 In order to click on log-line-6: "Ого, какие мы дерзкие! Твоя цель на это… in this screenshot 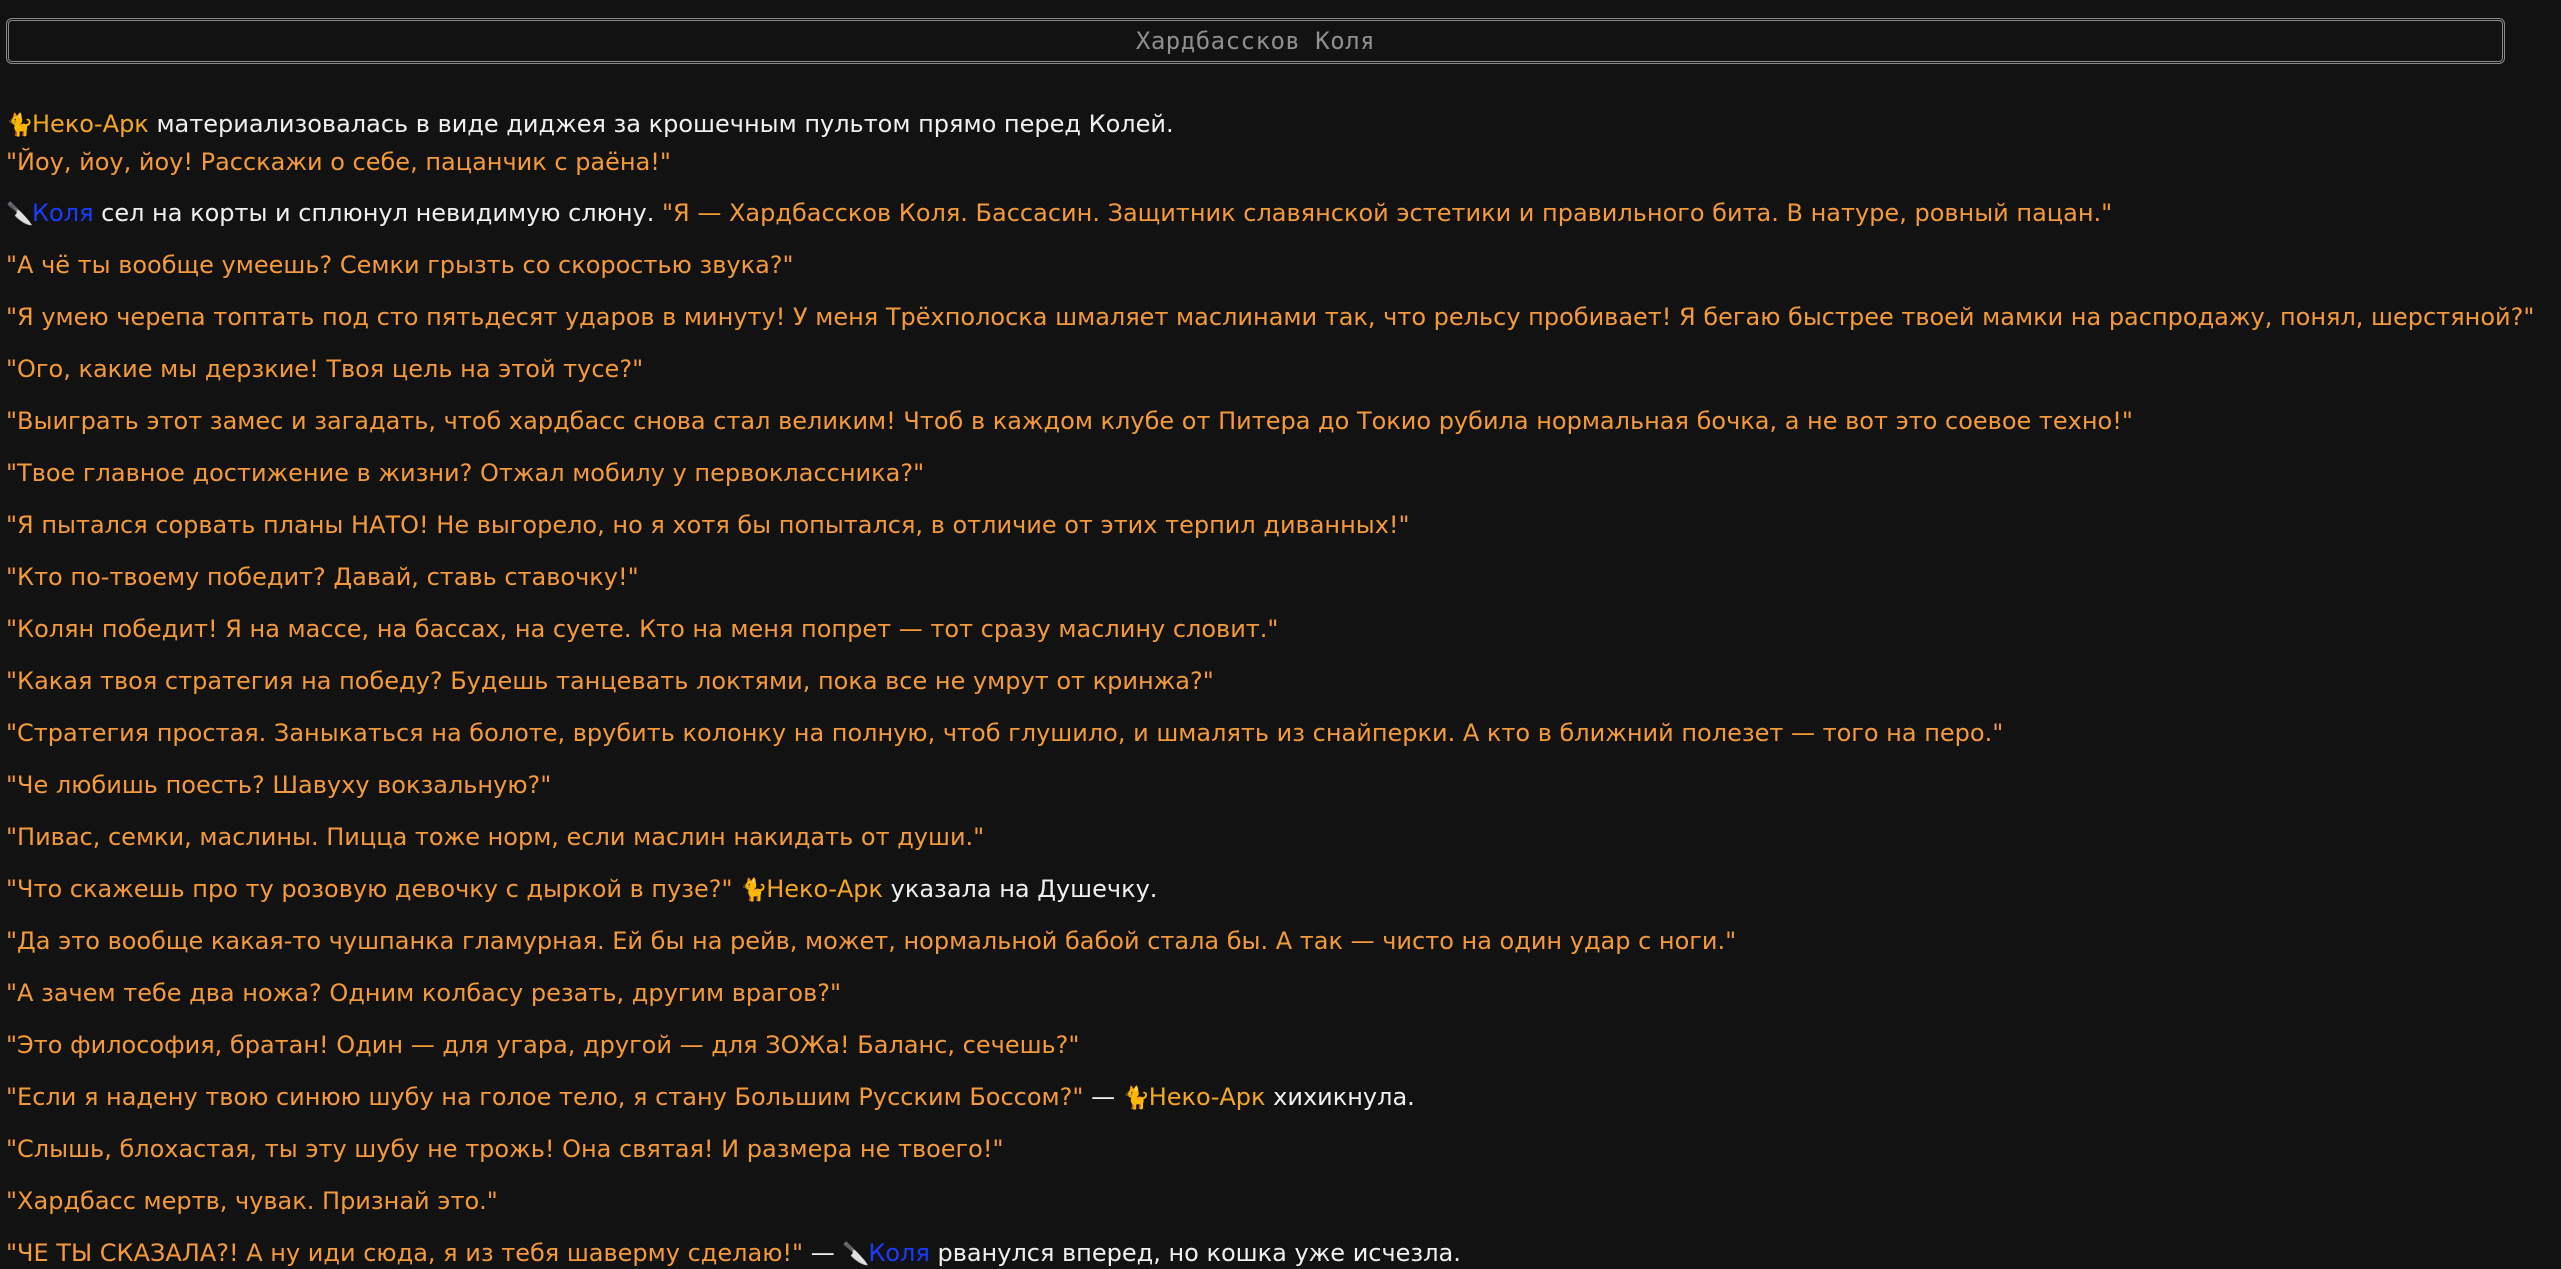, I will do `click(1276, 369)`.